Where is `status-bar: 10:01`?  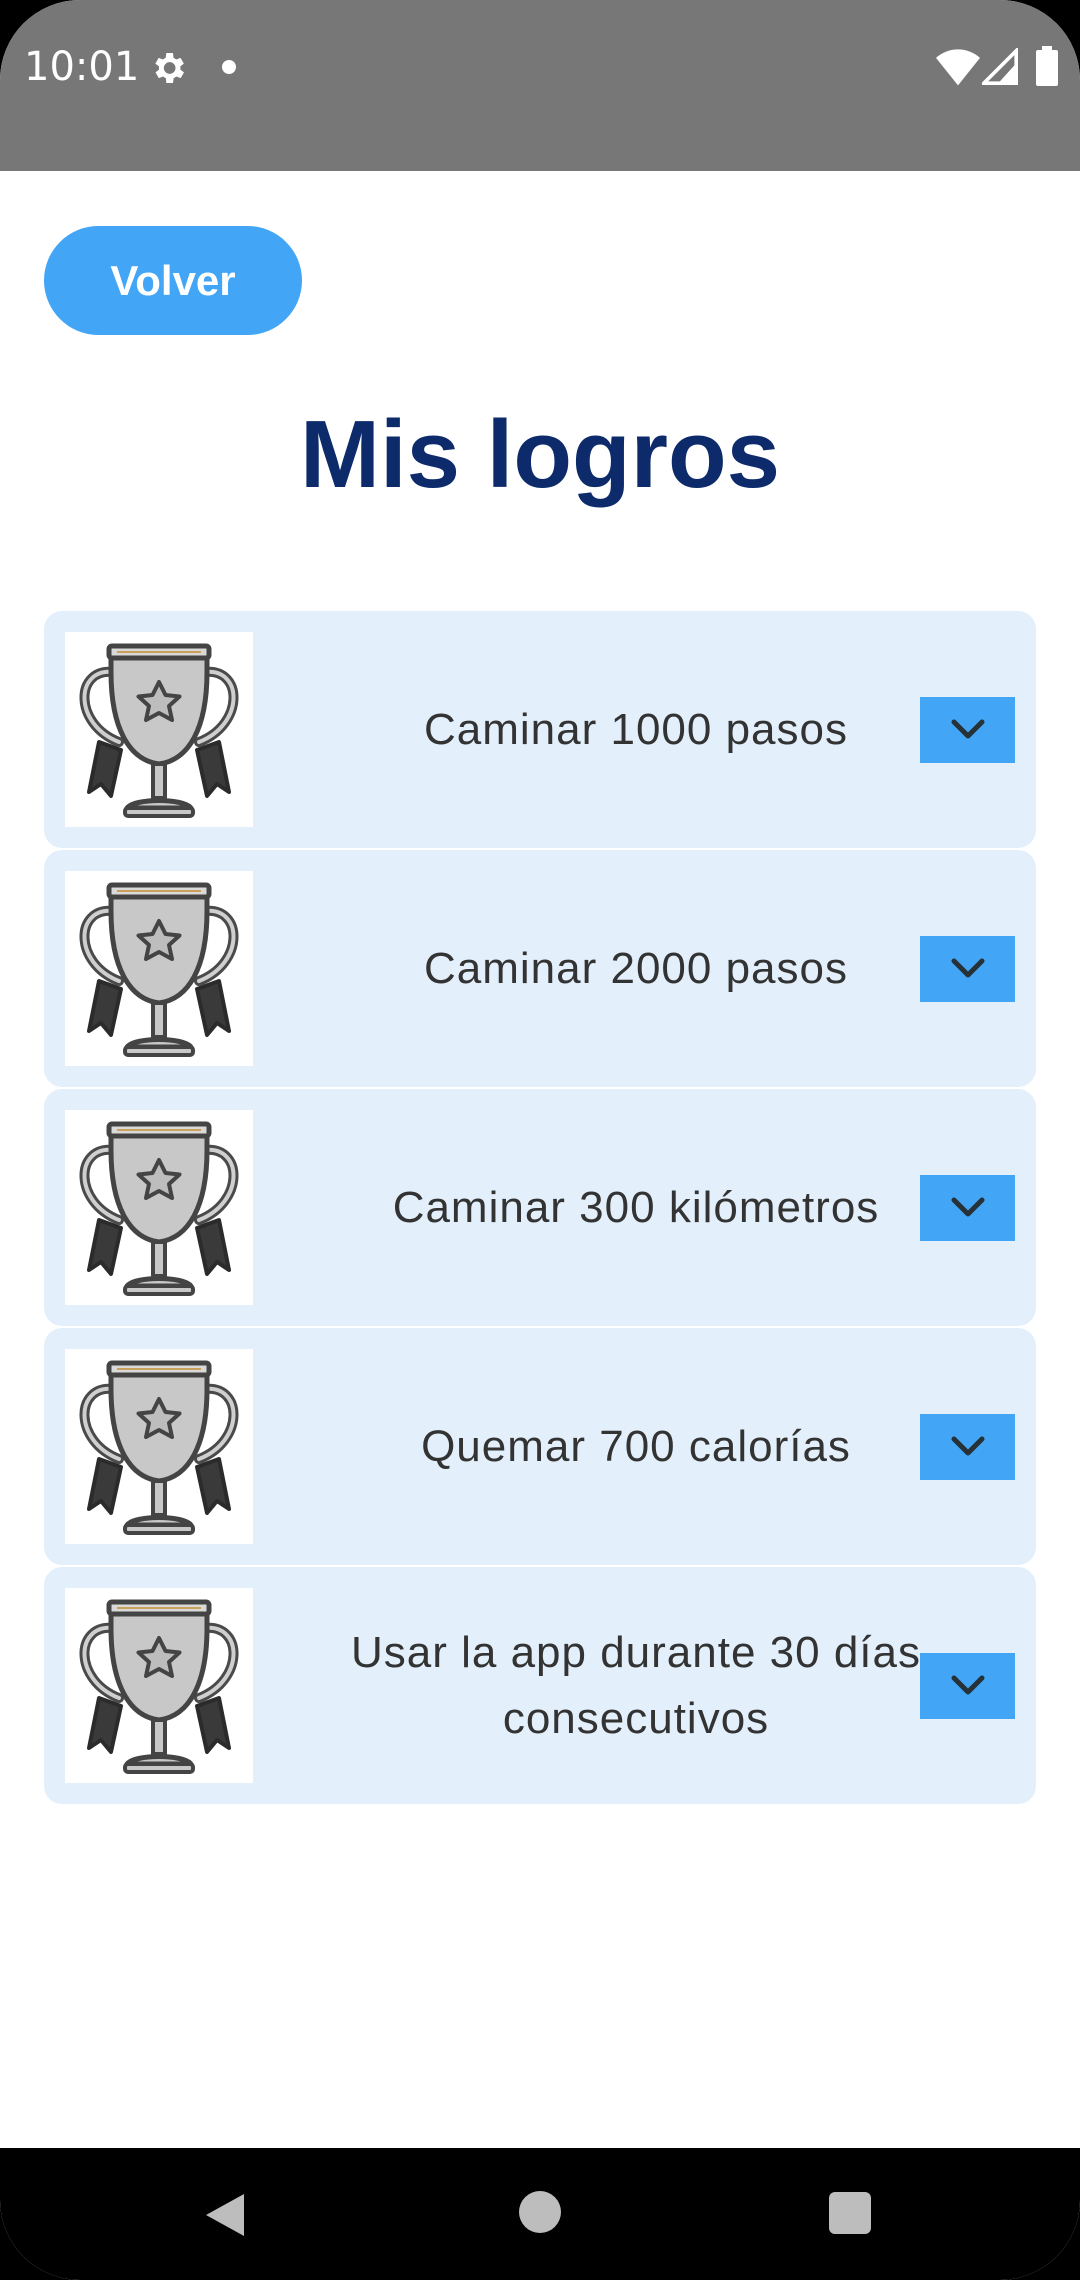 status-bar: 10:01 is located at coordinates (540, 85).